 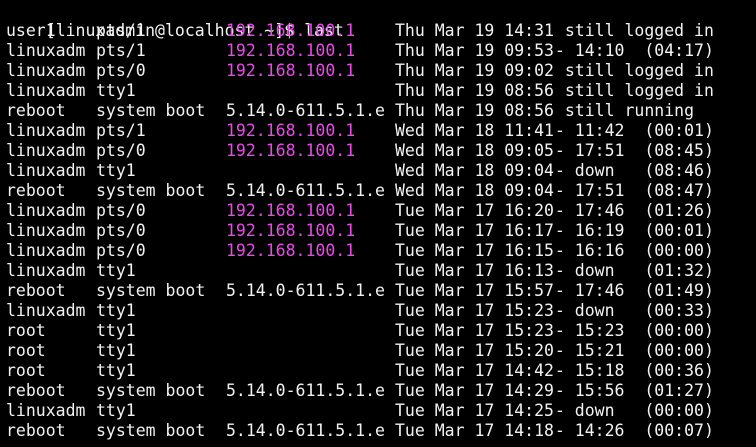 I want to click on row-date: Tue Mar 17 15:20, so click(x=474, y=350).